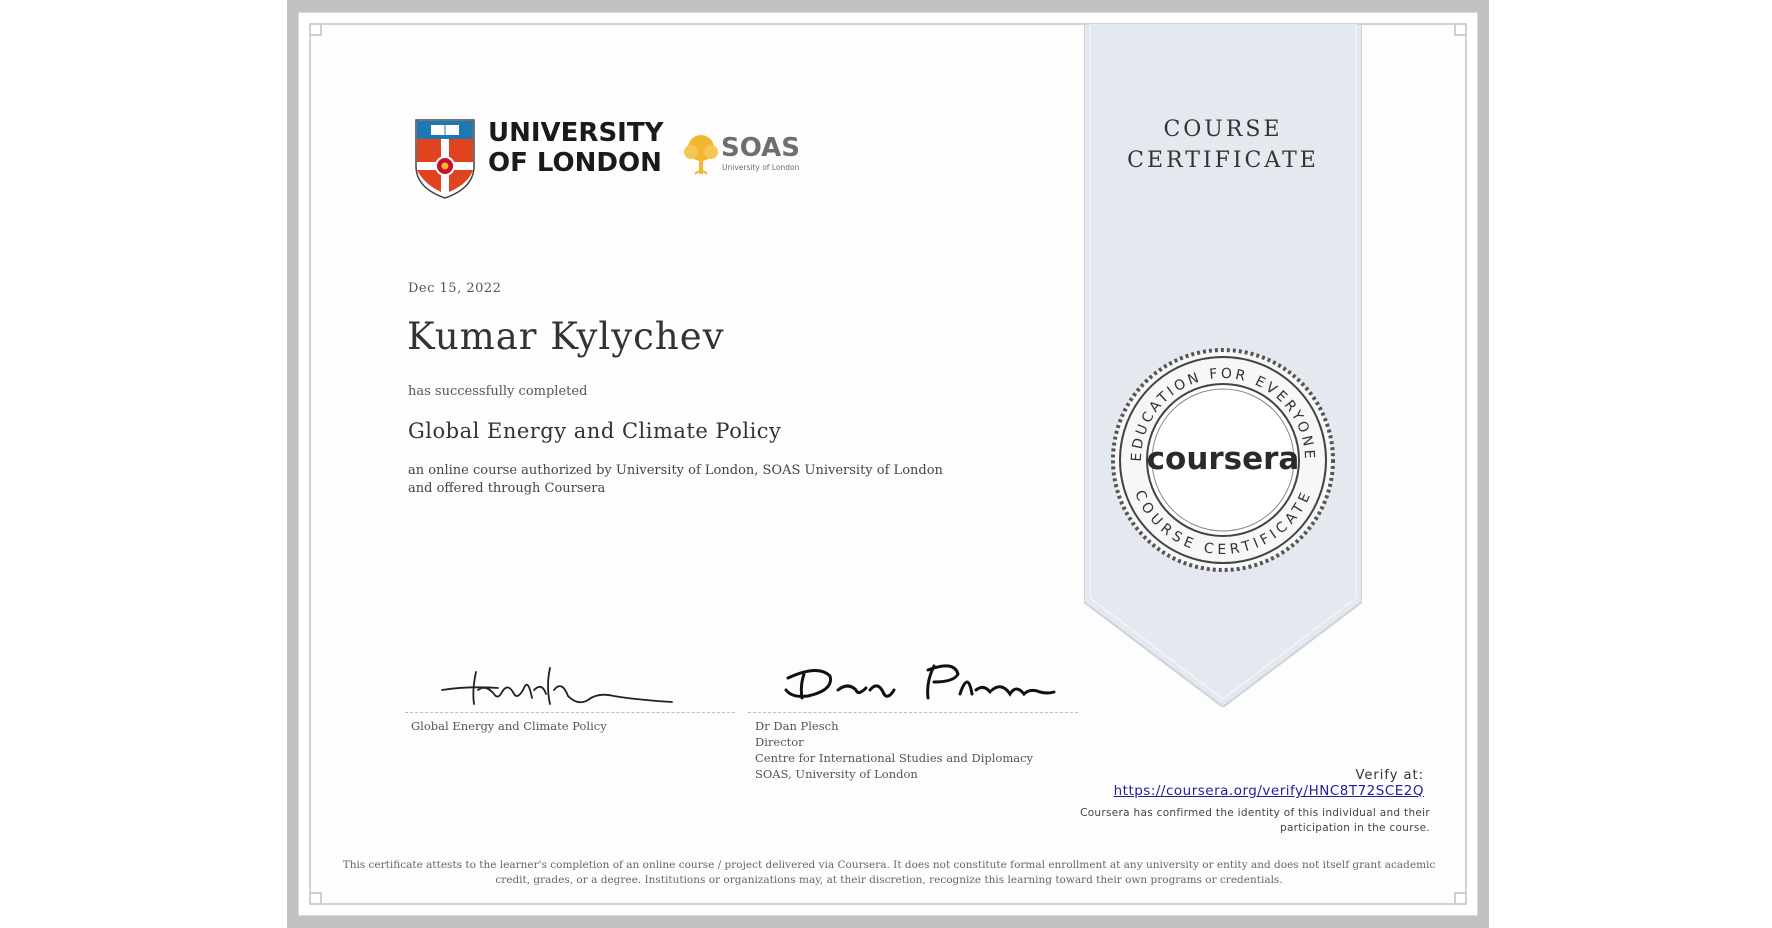 The width and height of the screenshot is (1772, 928). Describe the element at coordinates (445, 159) in the screenshot. I see `uol-shield-icon` at that location.